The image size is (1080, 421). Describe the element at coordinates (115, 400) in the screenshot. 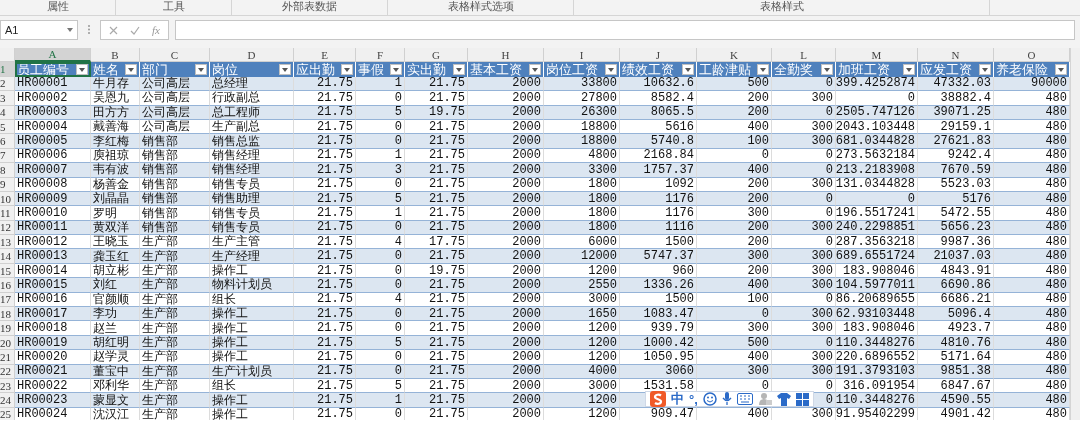

I see `table-cell: 蒙显文` at that location.